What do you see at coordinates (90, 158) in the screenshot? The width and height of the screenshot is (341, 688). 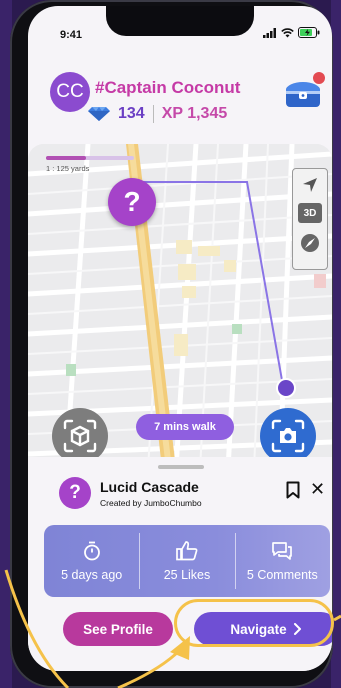 I see `scale-bar` at bounding box center [90, 158].